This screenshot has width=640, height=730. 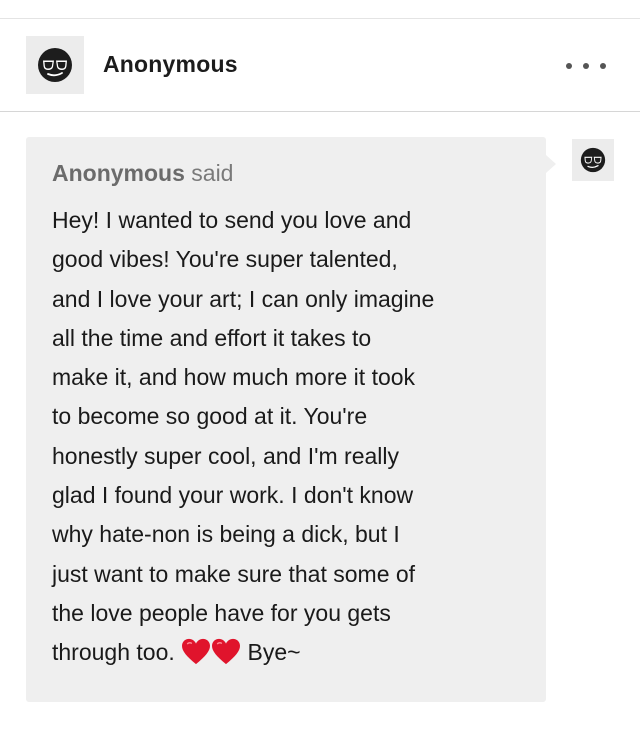 I want to click on message-line: Hey! I wanted to send you love and, so click(x=232, y=220).